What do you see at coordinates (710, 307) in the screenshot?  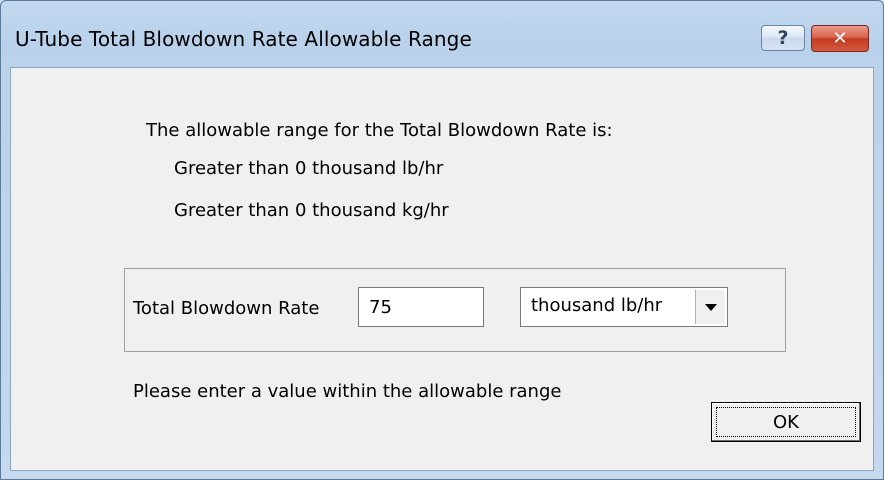 I see `chevron-down-icon` at bounding box center [710, 307].